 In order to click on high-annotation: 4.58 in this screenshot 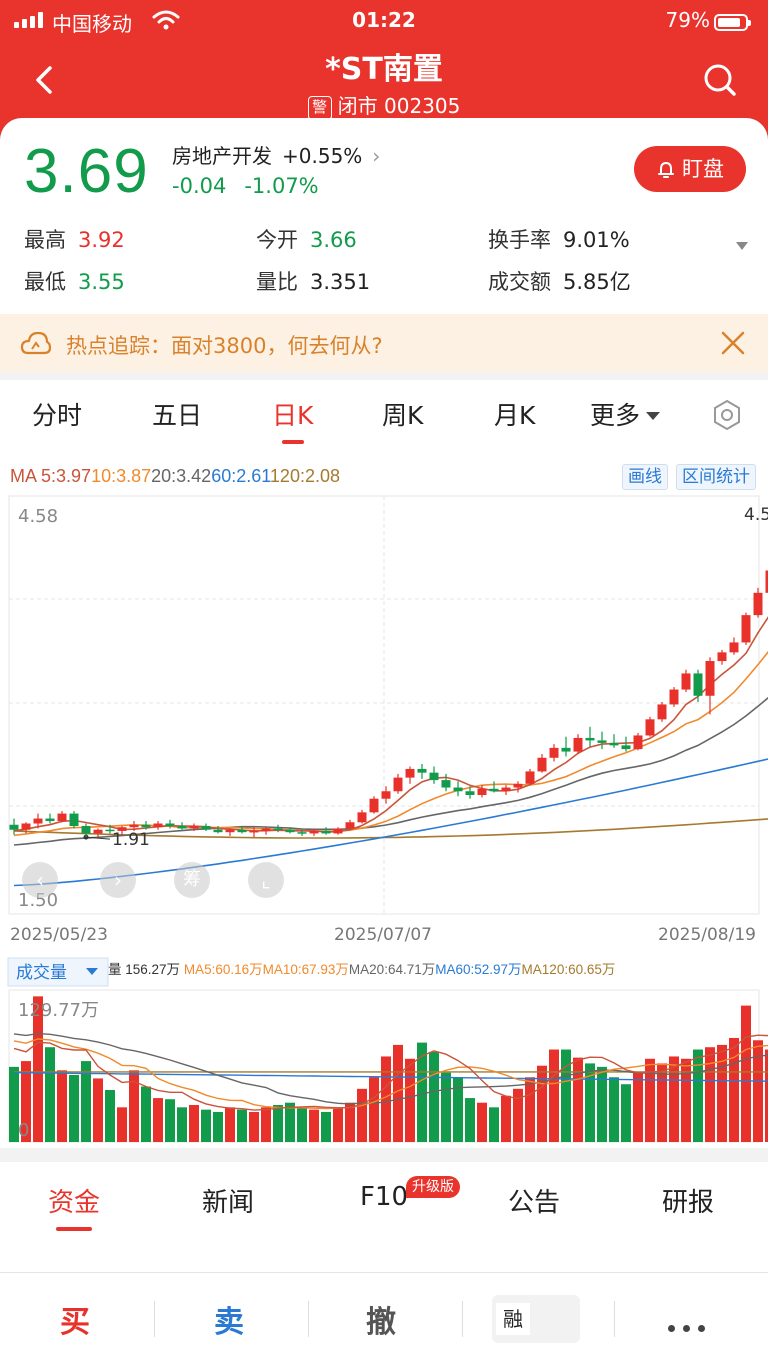, I will do `click(756, 515)`.